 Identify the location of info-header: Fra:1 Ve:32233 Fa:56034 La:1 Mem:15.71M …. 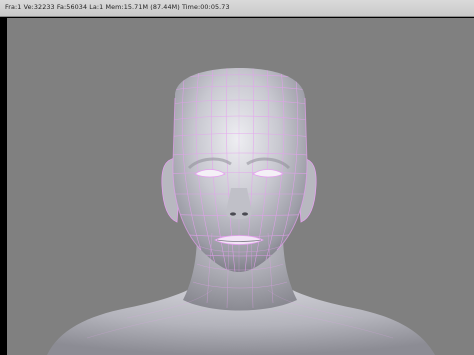
(237, 8).